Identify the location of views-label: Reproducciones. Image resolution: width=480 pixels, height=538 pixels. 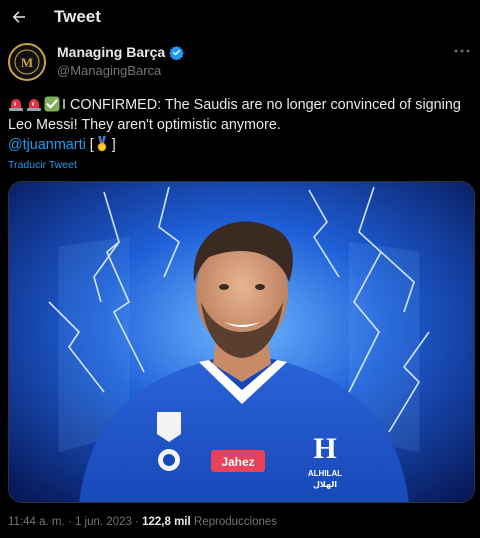
(235, 522).